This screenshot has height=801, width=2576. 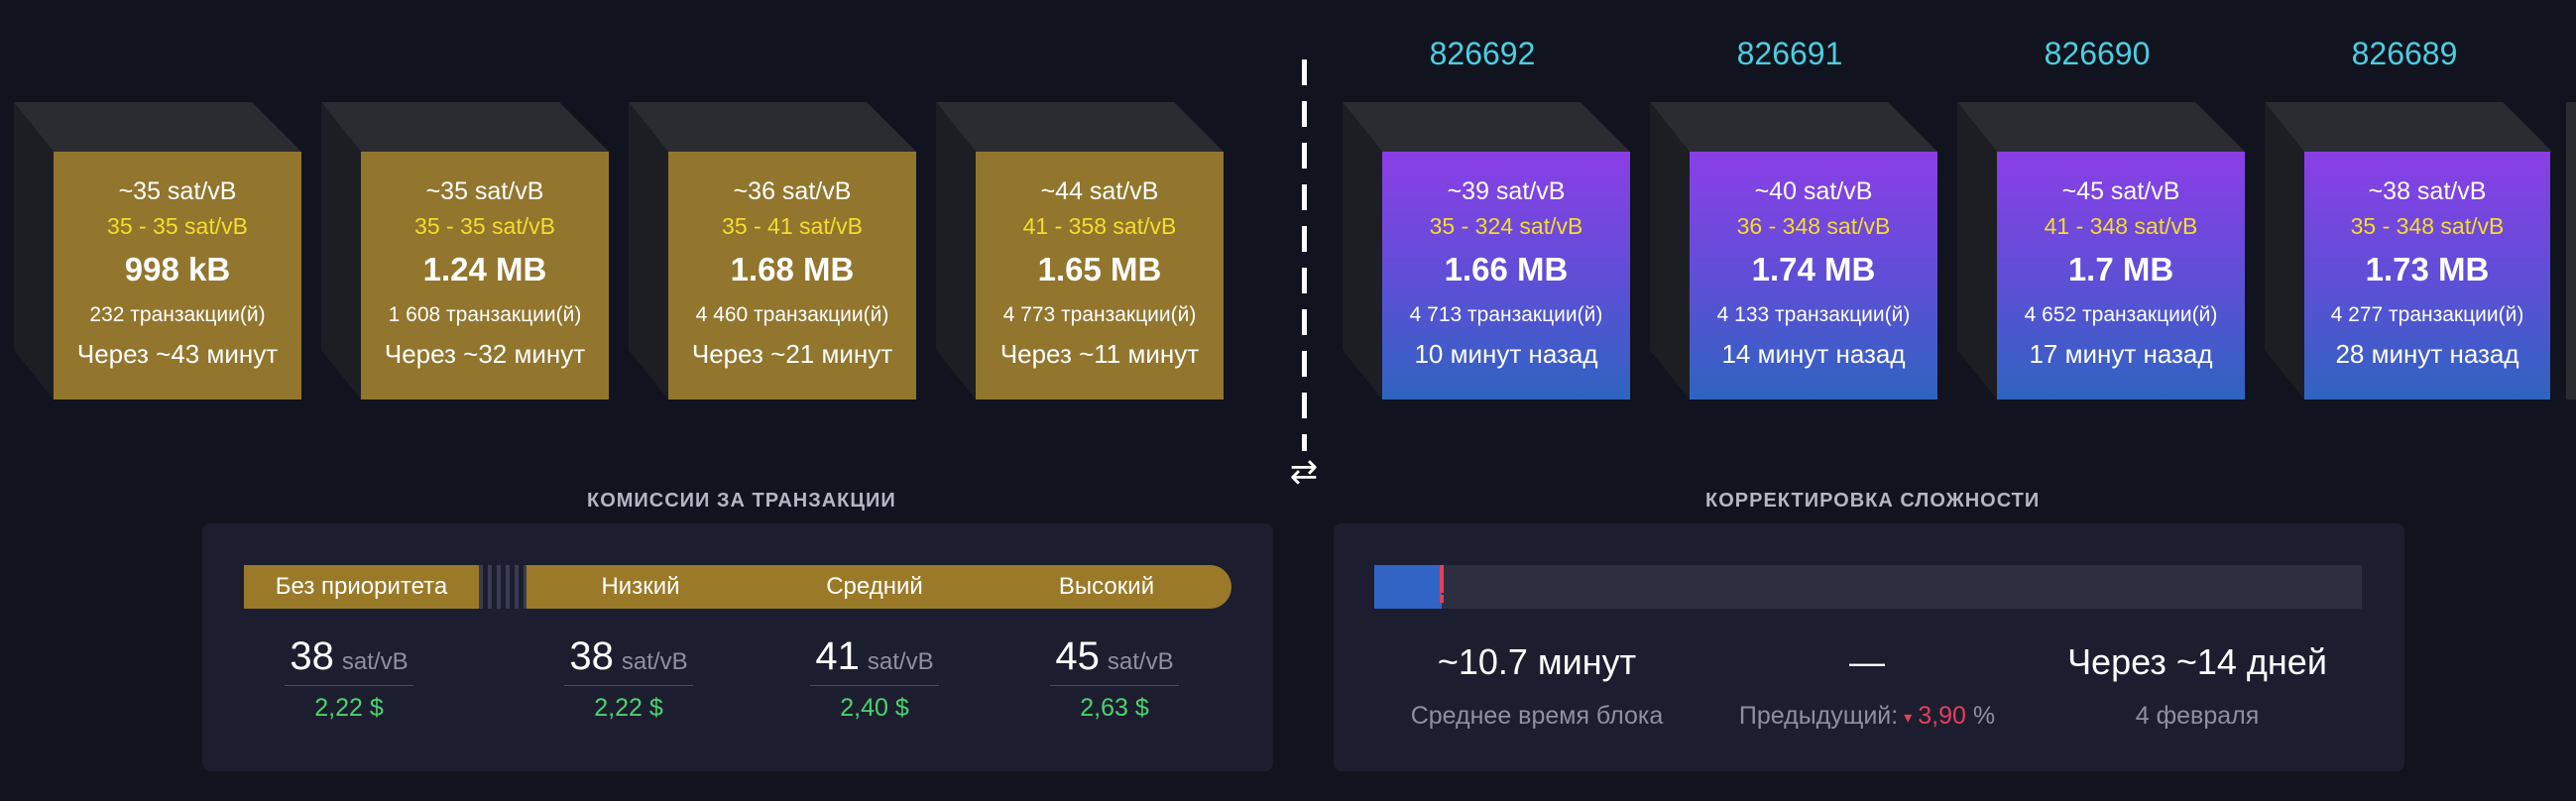 I want to click on block-median-fee: ~40 sat/vB, so click(x=1814, y=191).